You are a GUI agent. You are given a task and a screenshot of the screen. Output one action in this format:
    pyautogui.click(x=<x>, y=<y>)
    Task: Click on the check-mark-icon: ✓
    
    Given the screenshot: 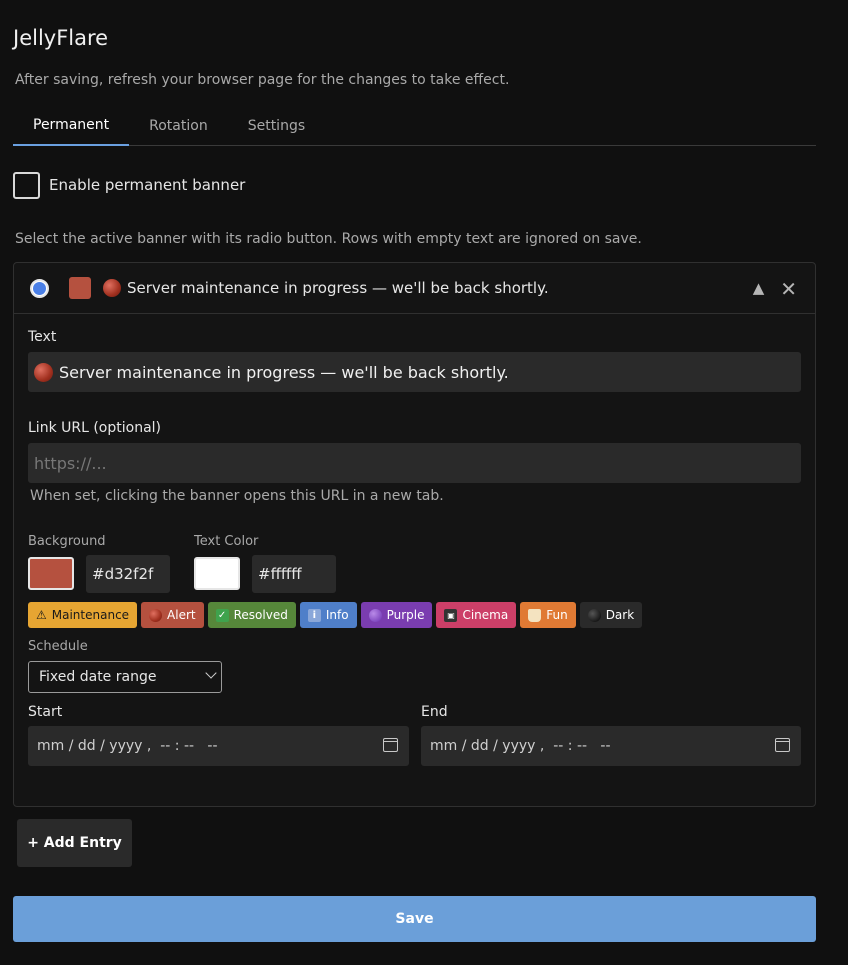 What is the action you would take?
    pyautogui.click(x=222, y=615)
    